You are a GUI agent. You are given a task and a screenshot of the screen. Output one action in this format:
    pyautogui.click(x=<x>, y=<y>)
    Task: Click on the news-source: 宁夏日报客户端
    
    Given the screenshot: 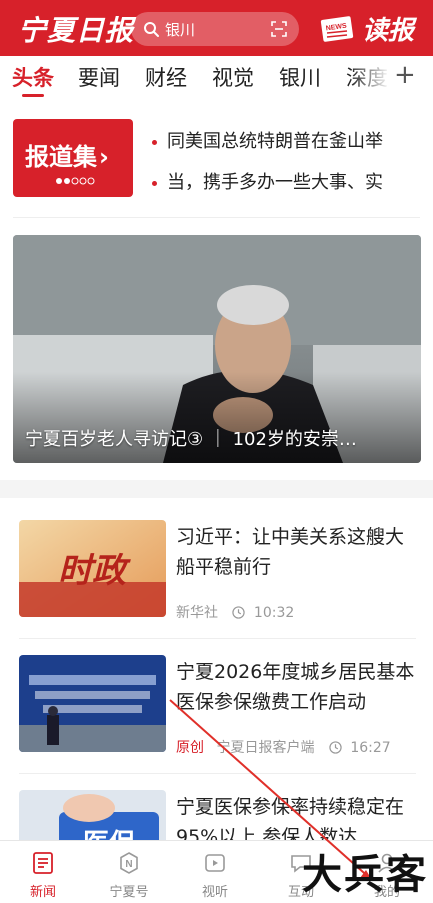 What is the action you would take?
    pyautogui.click(x=265, y=748)
    